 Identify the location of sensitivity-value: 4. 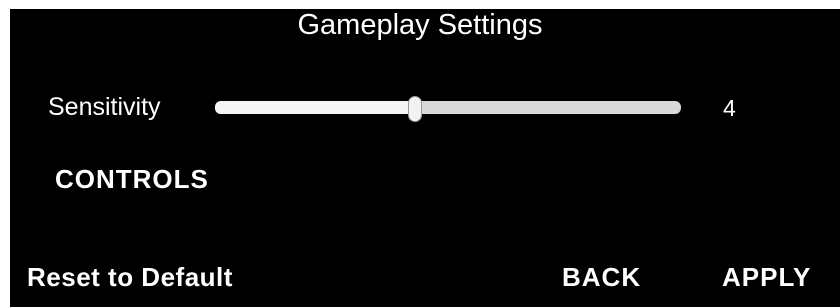
(729, 108).